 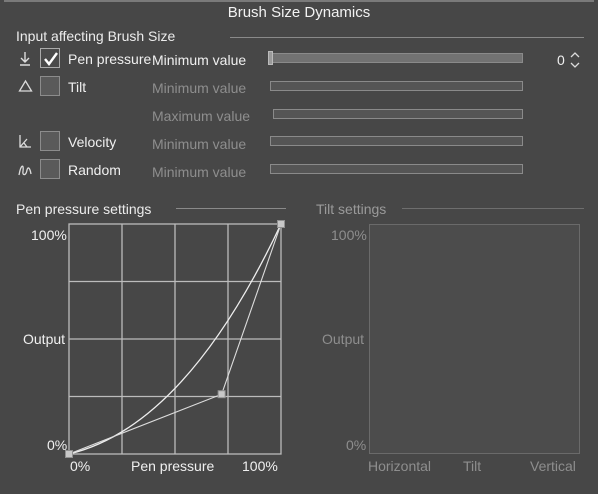 I want to click on pen-pressure-settings-heading: Pen pressure settings, so click(x=84, y=209).